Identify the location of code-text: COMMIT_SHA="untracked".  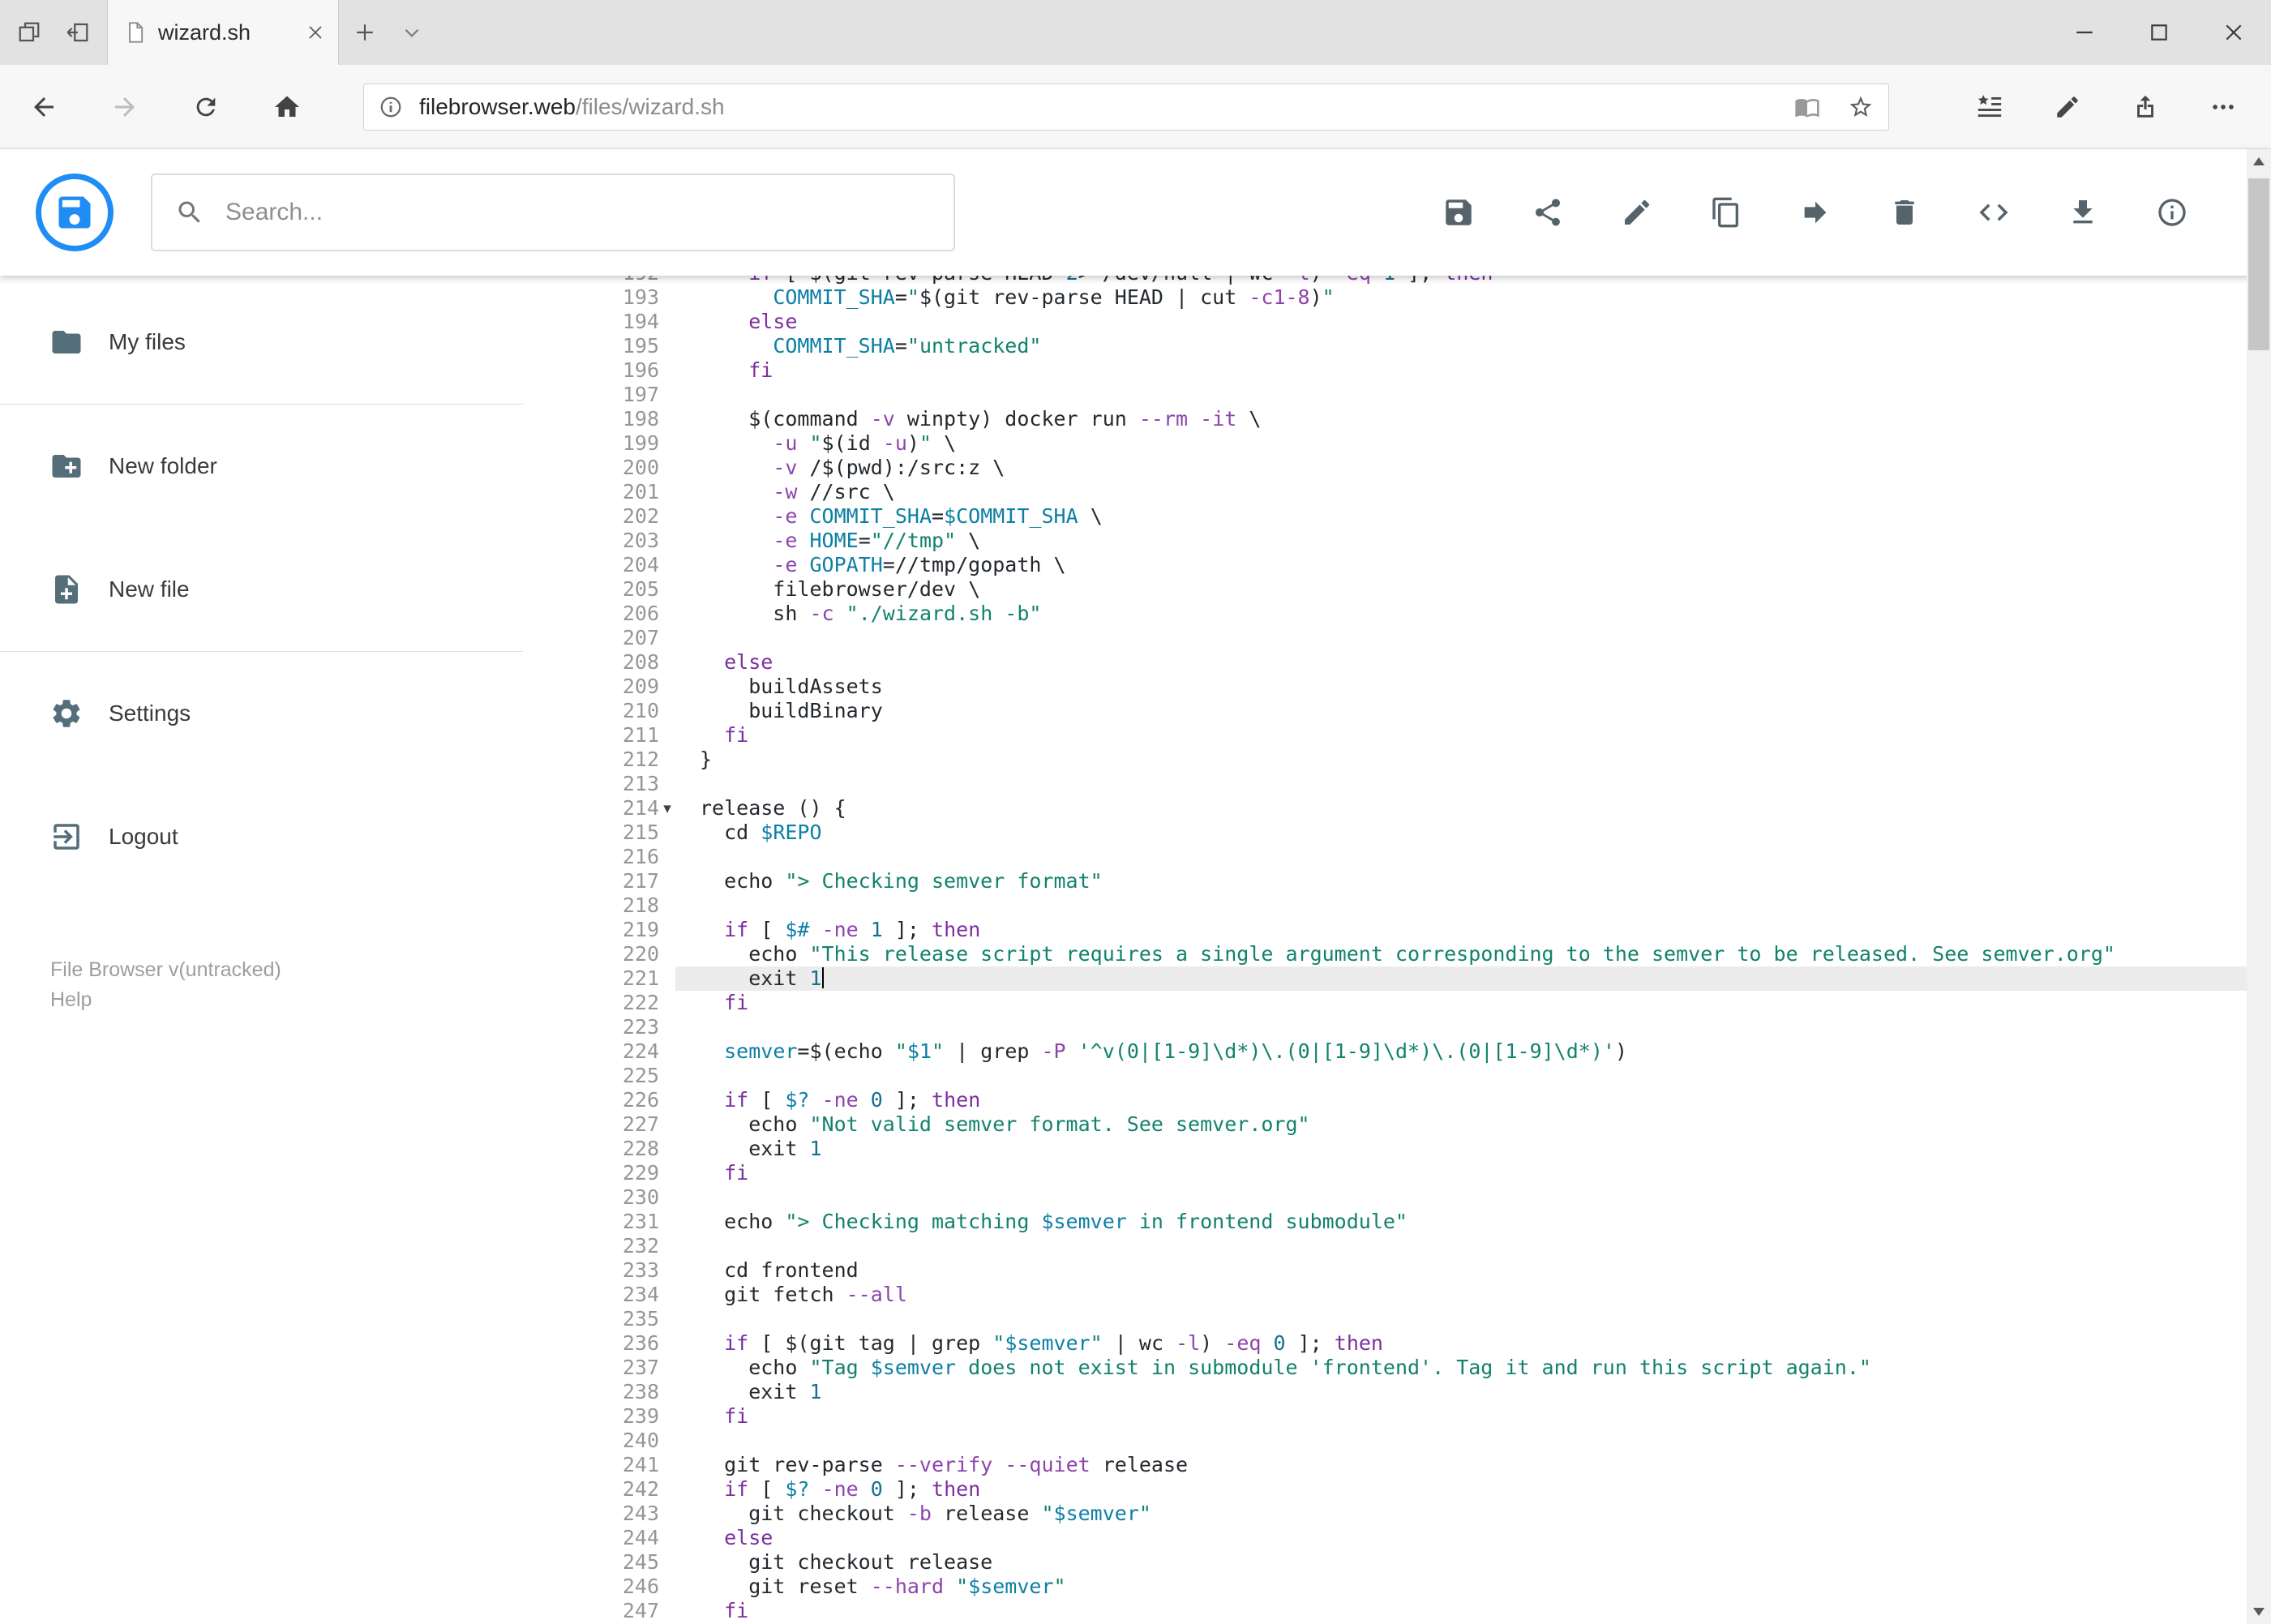
(1461, 346).